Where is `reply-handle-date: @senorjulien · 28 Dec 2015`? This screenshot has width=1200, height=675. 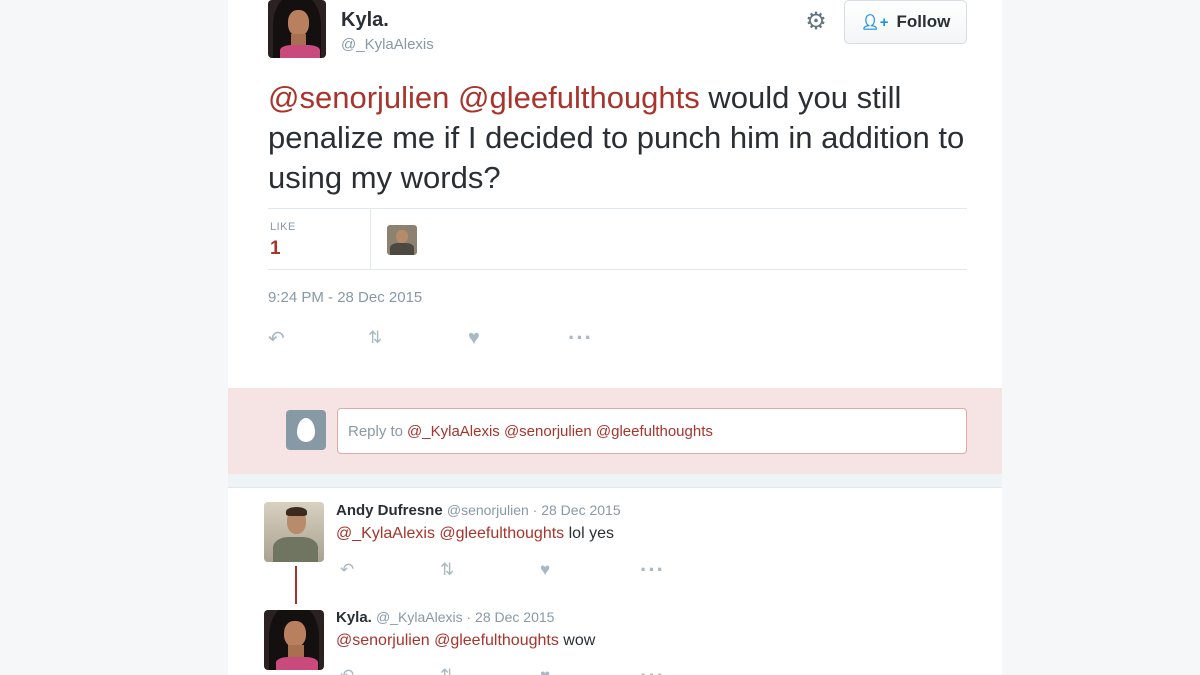
reply-handle-date: @senorjulien · 28 Dec 2015 is located at coordinates (534, 510).